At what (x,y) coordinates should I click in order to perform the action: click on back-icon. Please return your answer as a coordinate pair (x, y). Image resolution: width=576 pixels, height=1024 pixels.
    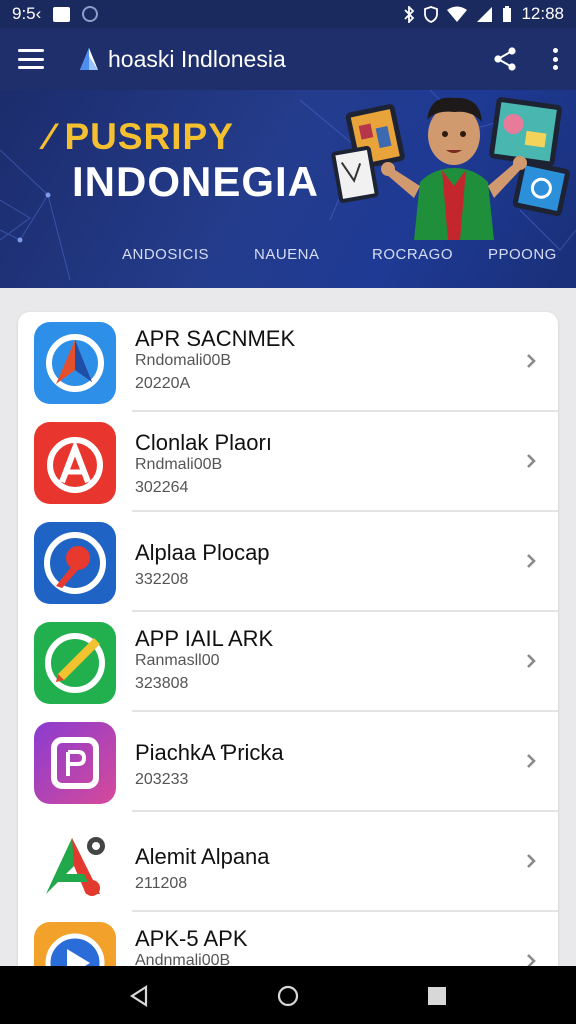
    Looking at the image, I should click on (139, 996).